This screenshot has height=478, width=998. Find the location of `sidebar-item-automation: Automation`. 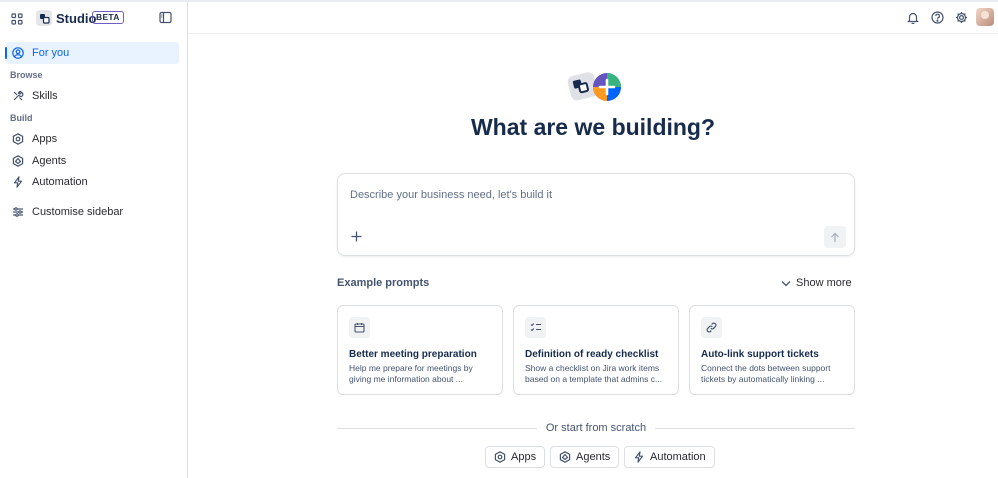

sidebar-item-automation: Automation is located at coordinates (92, 182).